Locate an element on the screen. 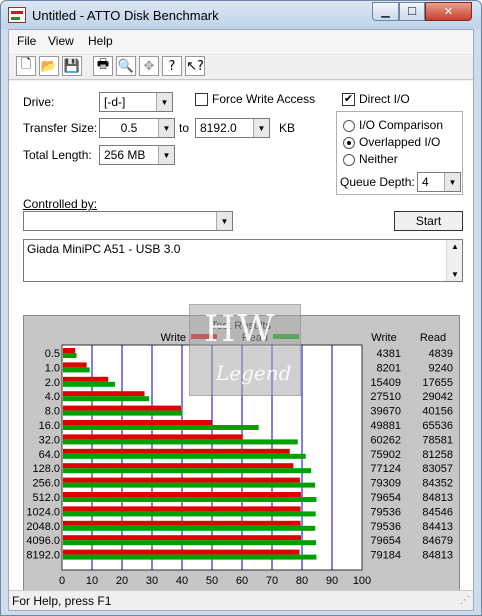  transfer-to-select: 8192.0 ▼ is located at coordinates (232, 128).